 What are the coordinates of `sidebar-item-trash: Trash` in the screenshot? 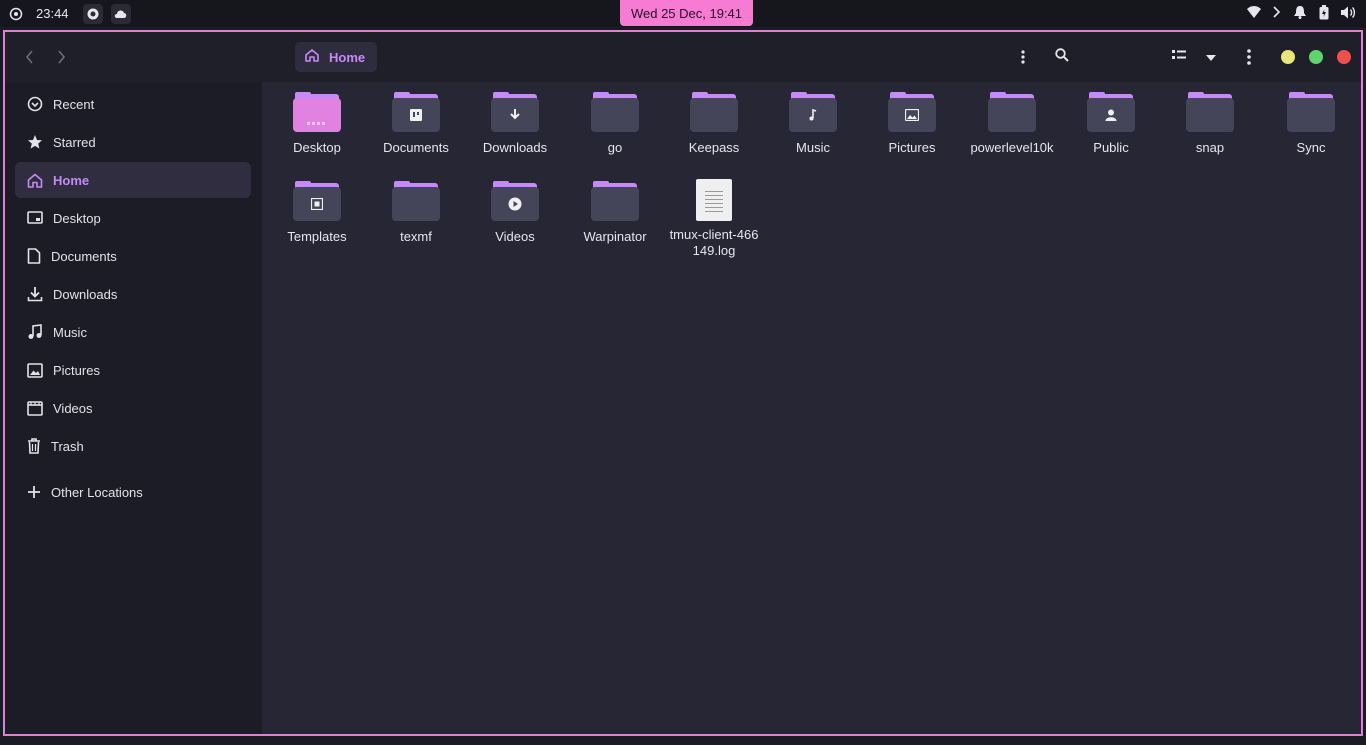 It's located at (133, 446).